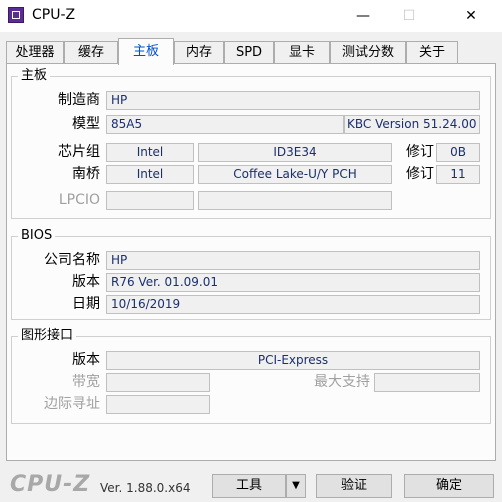 The image size is (502, 502). Describe the element at coordinates (35, 52) in the screenshot. I see `tab-cpu: 处理器` at that location.